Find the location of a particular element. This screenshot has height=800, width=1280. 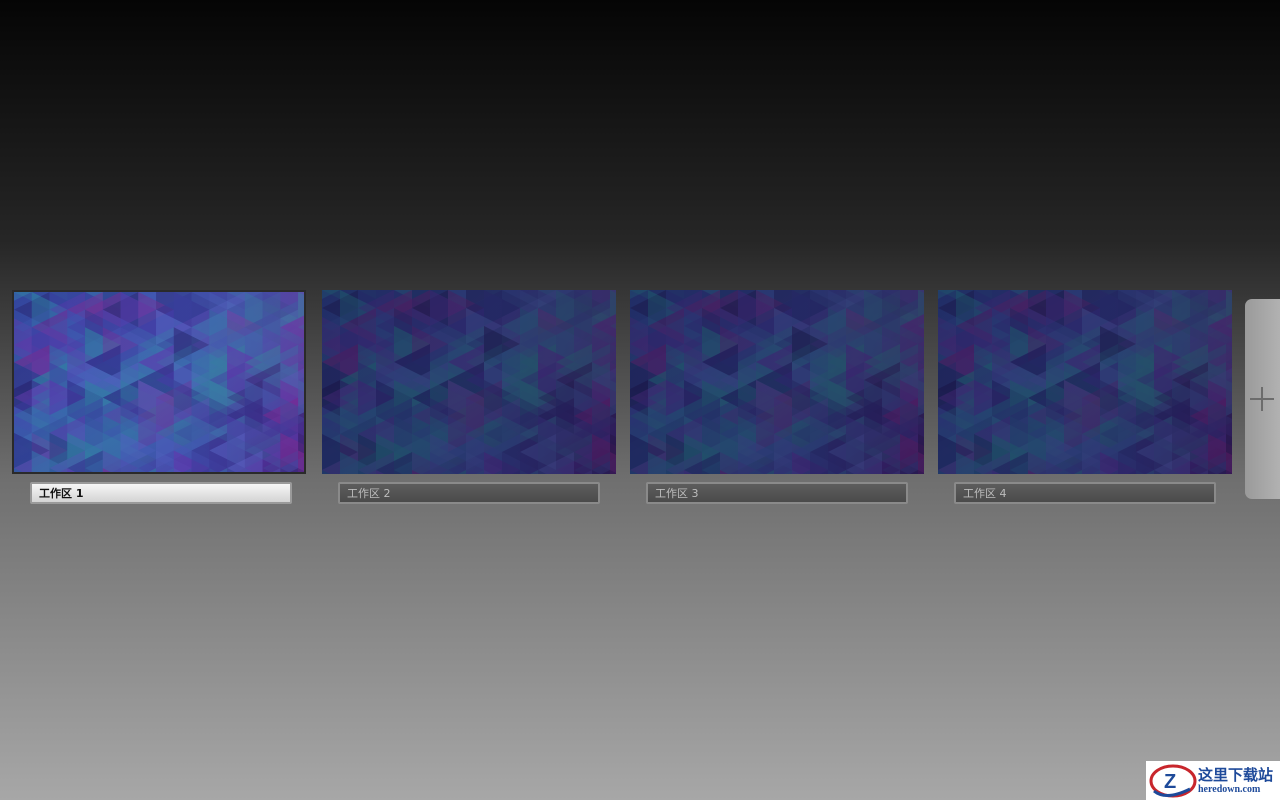

workspace-name-field: 工作区 3 is located at coordinates (777, 493).